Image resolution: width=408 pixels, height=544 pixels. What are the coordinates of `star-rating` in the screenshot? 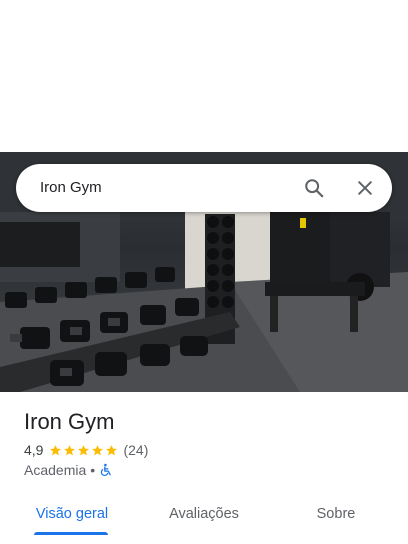 It's located at (84, 450).